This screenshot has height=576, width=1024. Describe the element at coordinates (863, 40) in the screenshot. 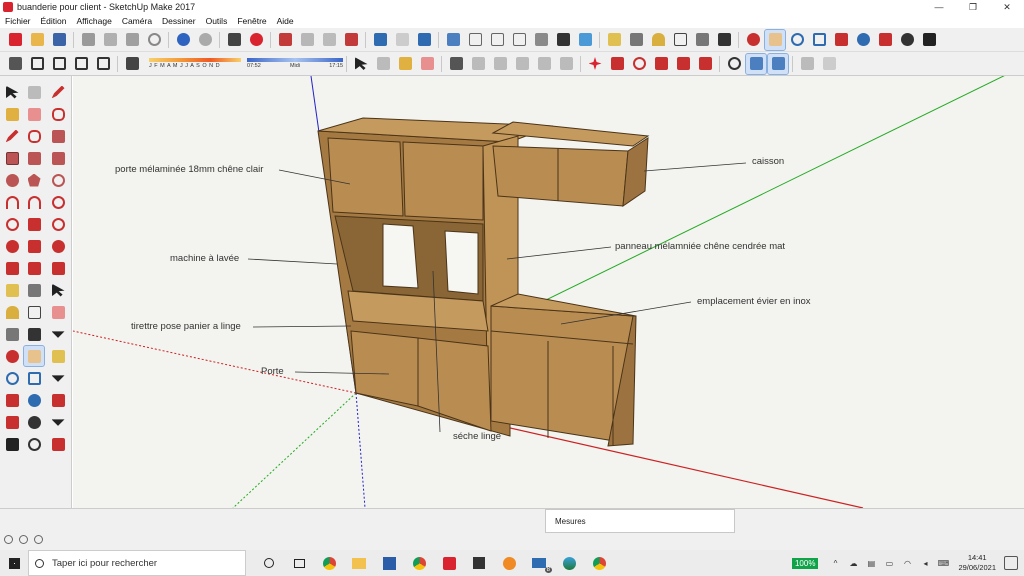

I see `previous-view-button` at that location.